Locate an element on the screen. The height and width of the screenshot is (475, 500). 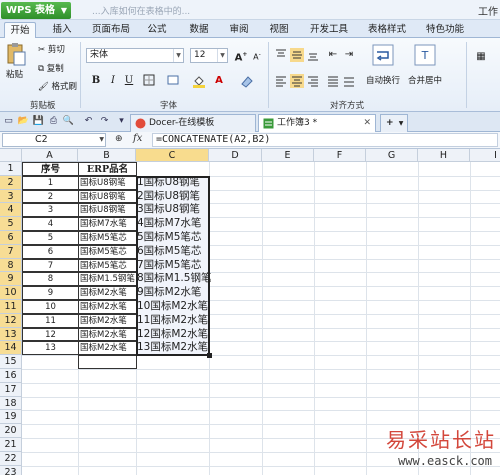
tab-insert: 插入 is located at coordinates (62, 30).